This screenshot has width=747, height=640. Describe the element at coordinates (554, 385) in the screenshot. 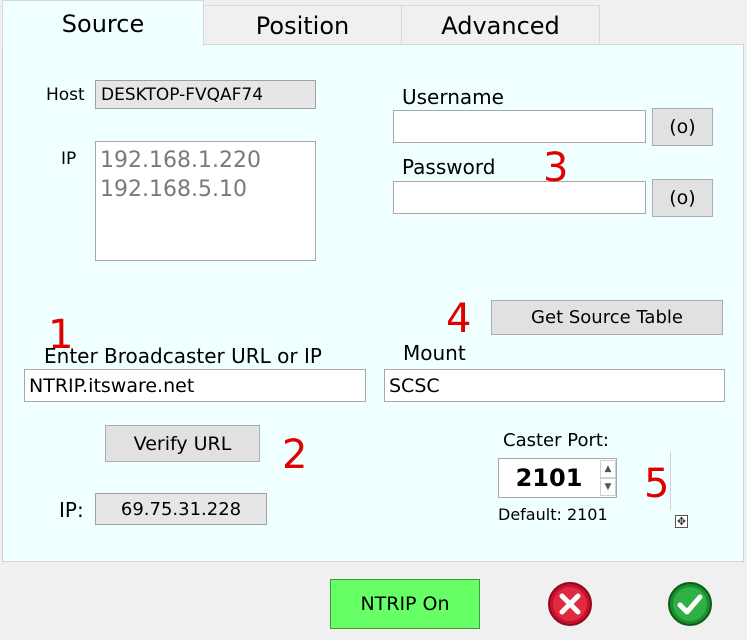

I see `mount-field: SCSC` at that location.